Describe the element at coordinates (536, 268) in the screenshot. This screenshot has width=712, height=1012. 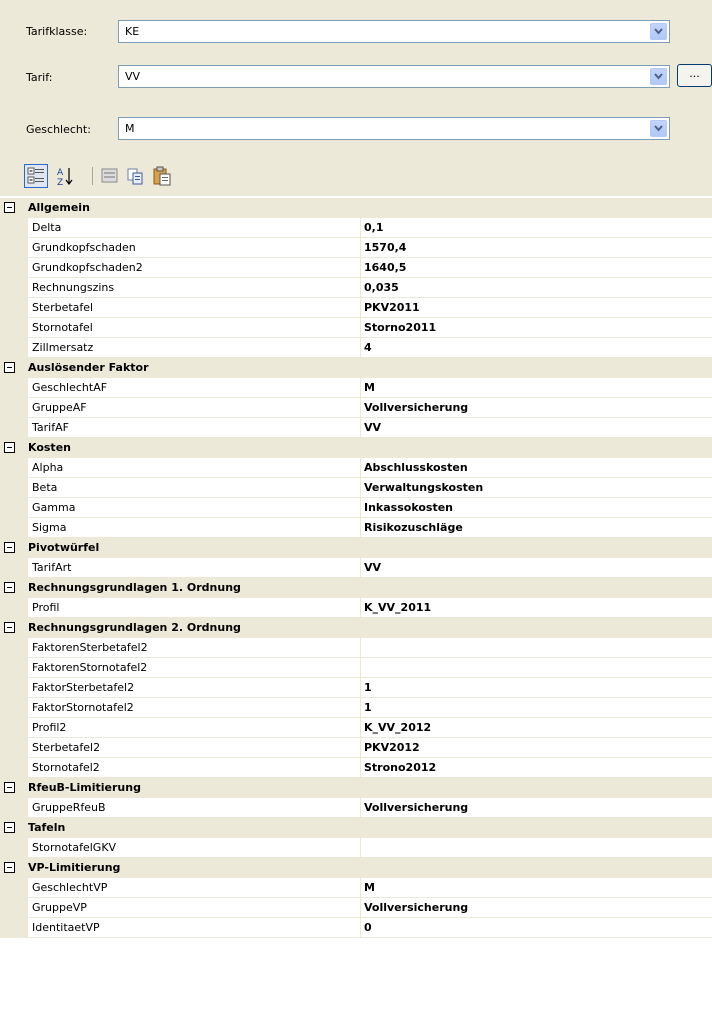
I see `property-value: 1640,5` at that location.